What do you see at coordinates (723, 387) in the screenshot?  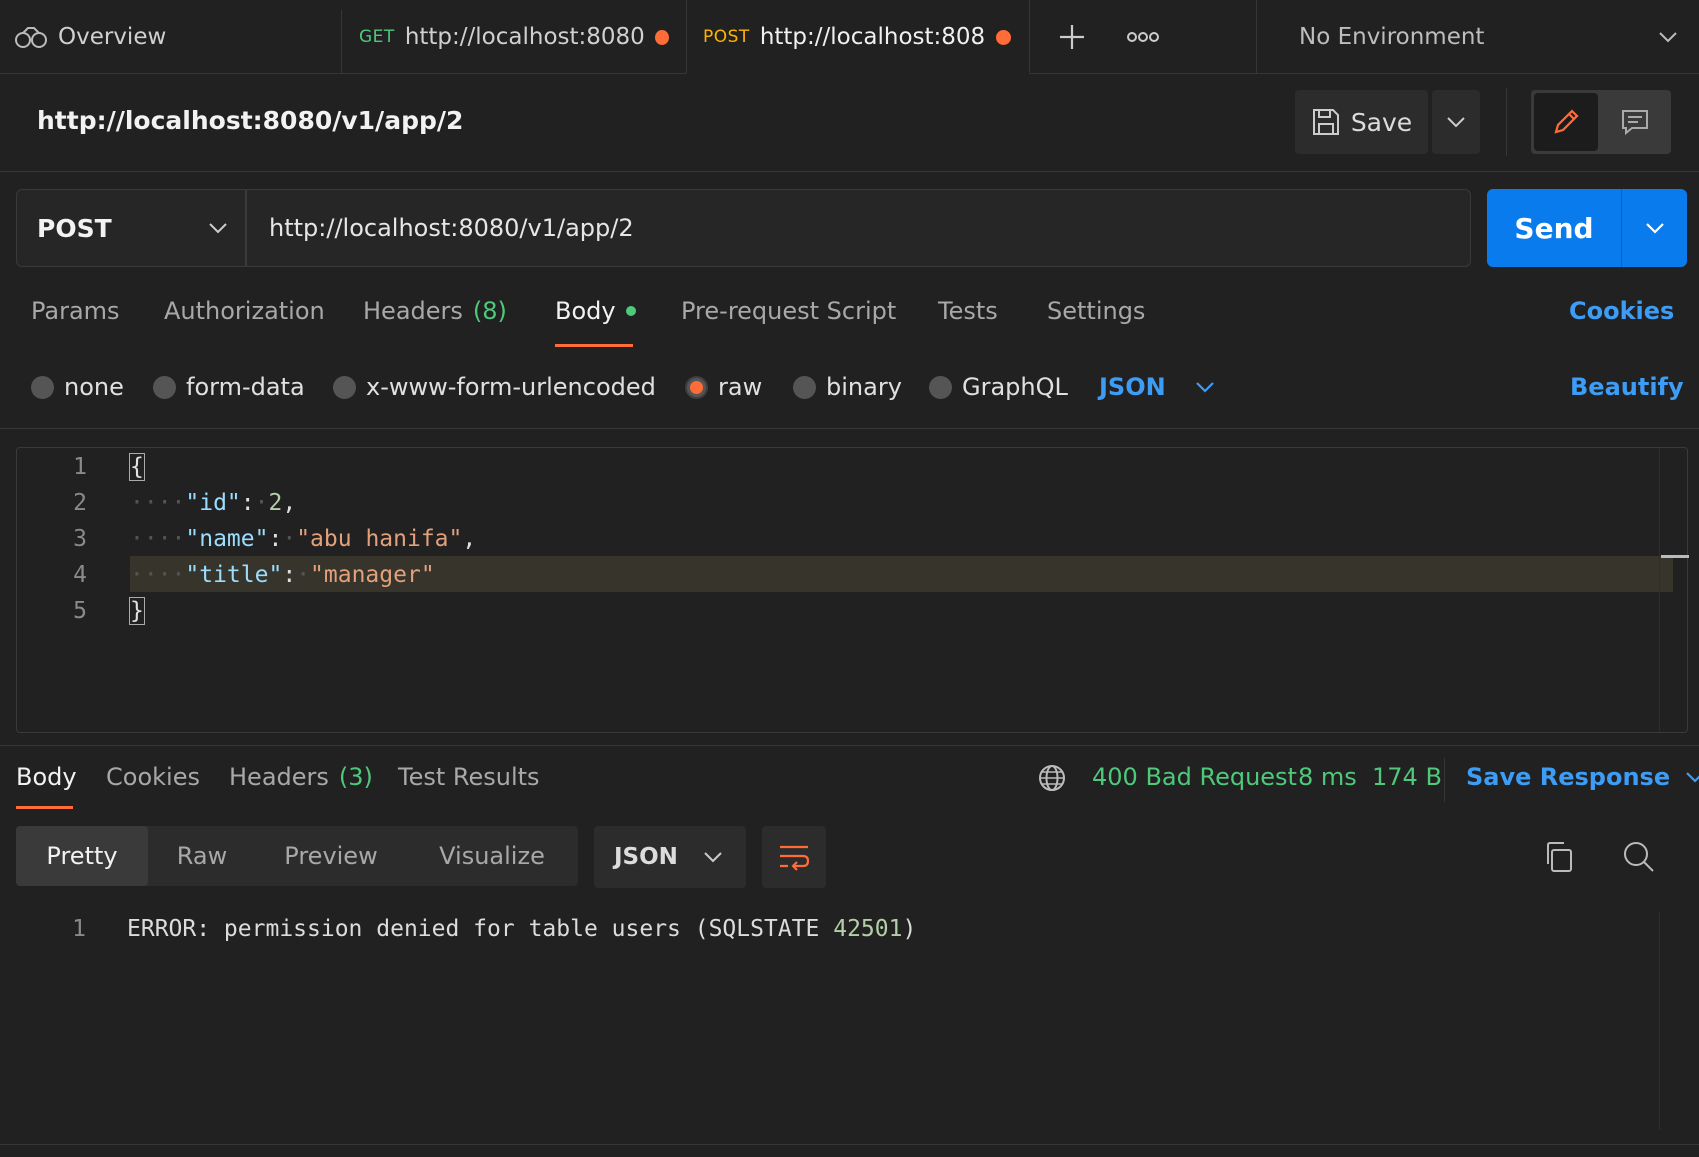 I see `radio-raw: raw` at bounding box center [723, 387].